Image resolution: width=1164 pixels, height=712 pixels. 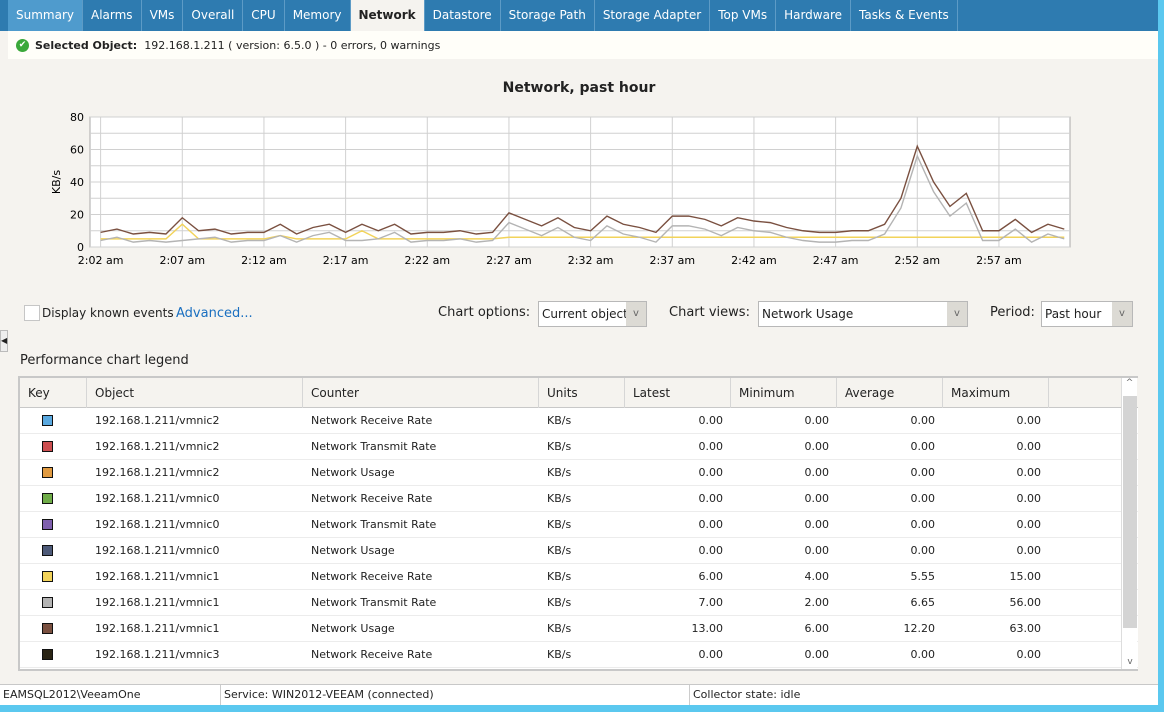 What do you see at coordinates (346, 260) in the screenshot?
I see `x-tick-label: 2:17 am` at bounding box center [346, 260].